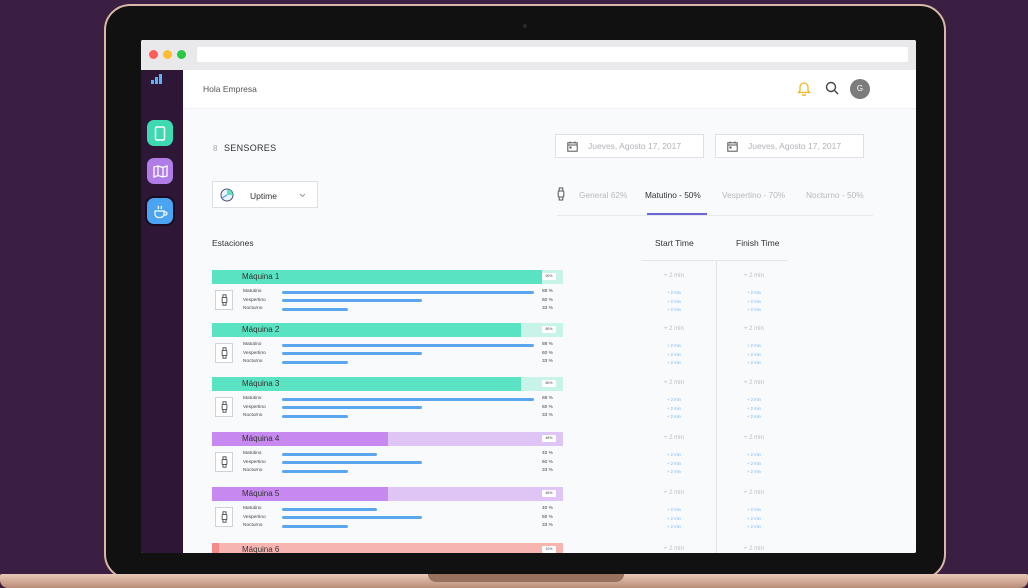 This screenshot has height=588, width=1028. What do you see at coordinates (789, 146) in the screenshot?
I see `date-end-picker: Jueves, Agosto 17, 2017` at bounding box center [789, 146].